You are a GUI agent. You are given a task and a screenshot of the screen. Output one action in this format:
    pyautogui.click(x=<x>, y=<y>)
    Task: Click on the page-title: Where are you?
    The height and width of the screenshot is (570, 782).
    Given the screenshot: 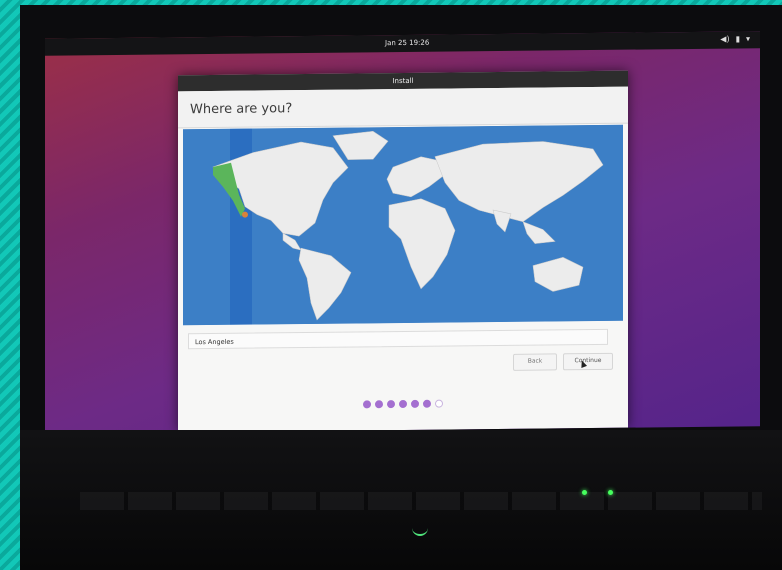 What is the action you would take?
    pyautogui.click(x=241, y=108)
    